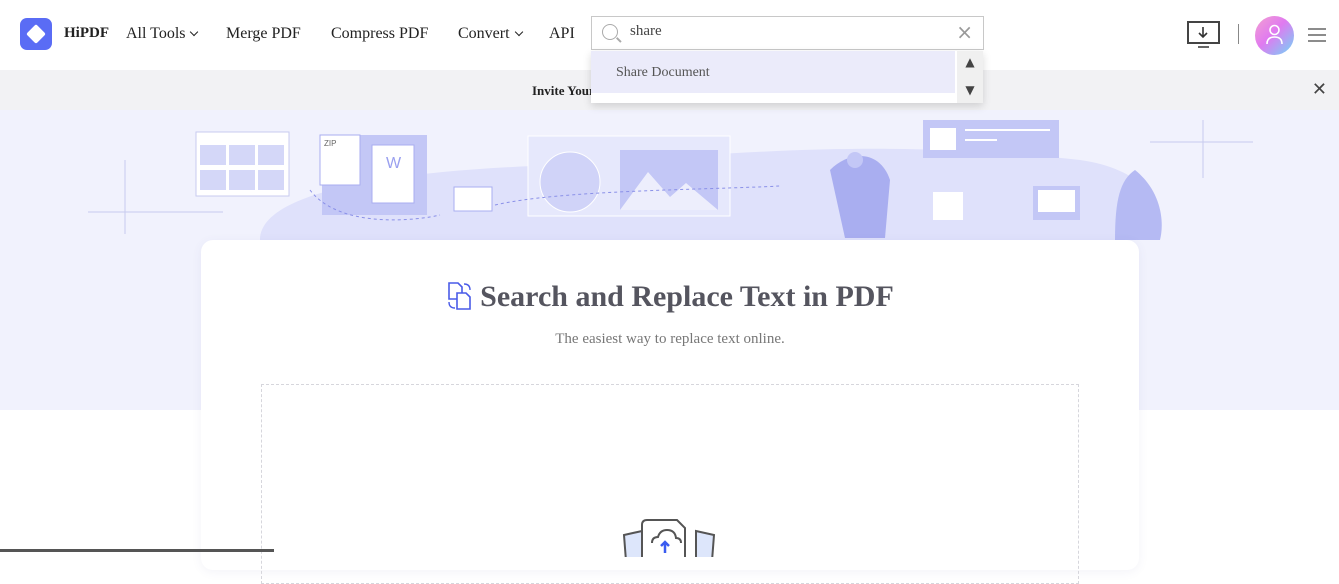  I want to click on nav-compress-pdf: Compress PDF, so click(379, 34).